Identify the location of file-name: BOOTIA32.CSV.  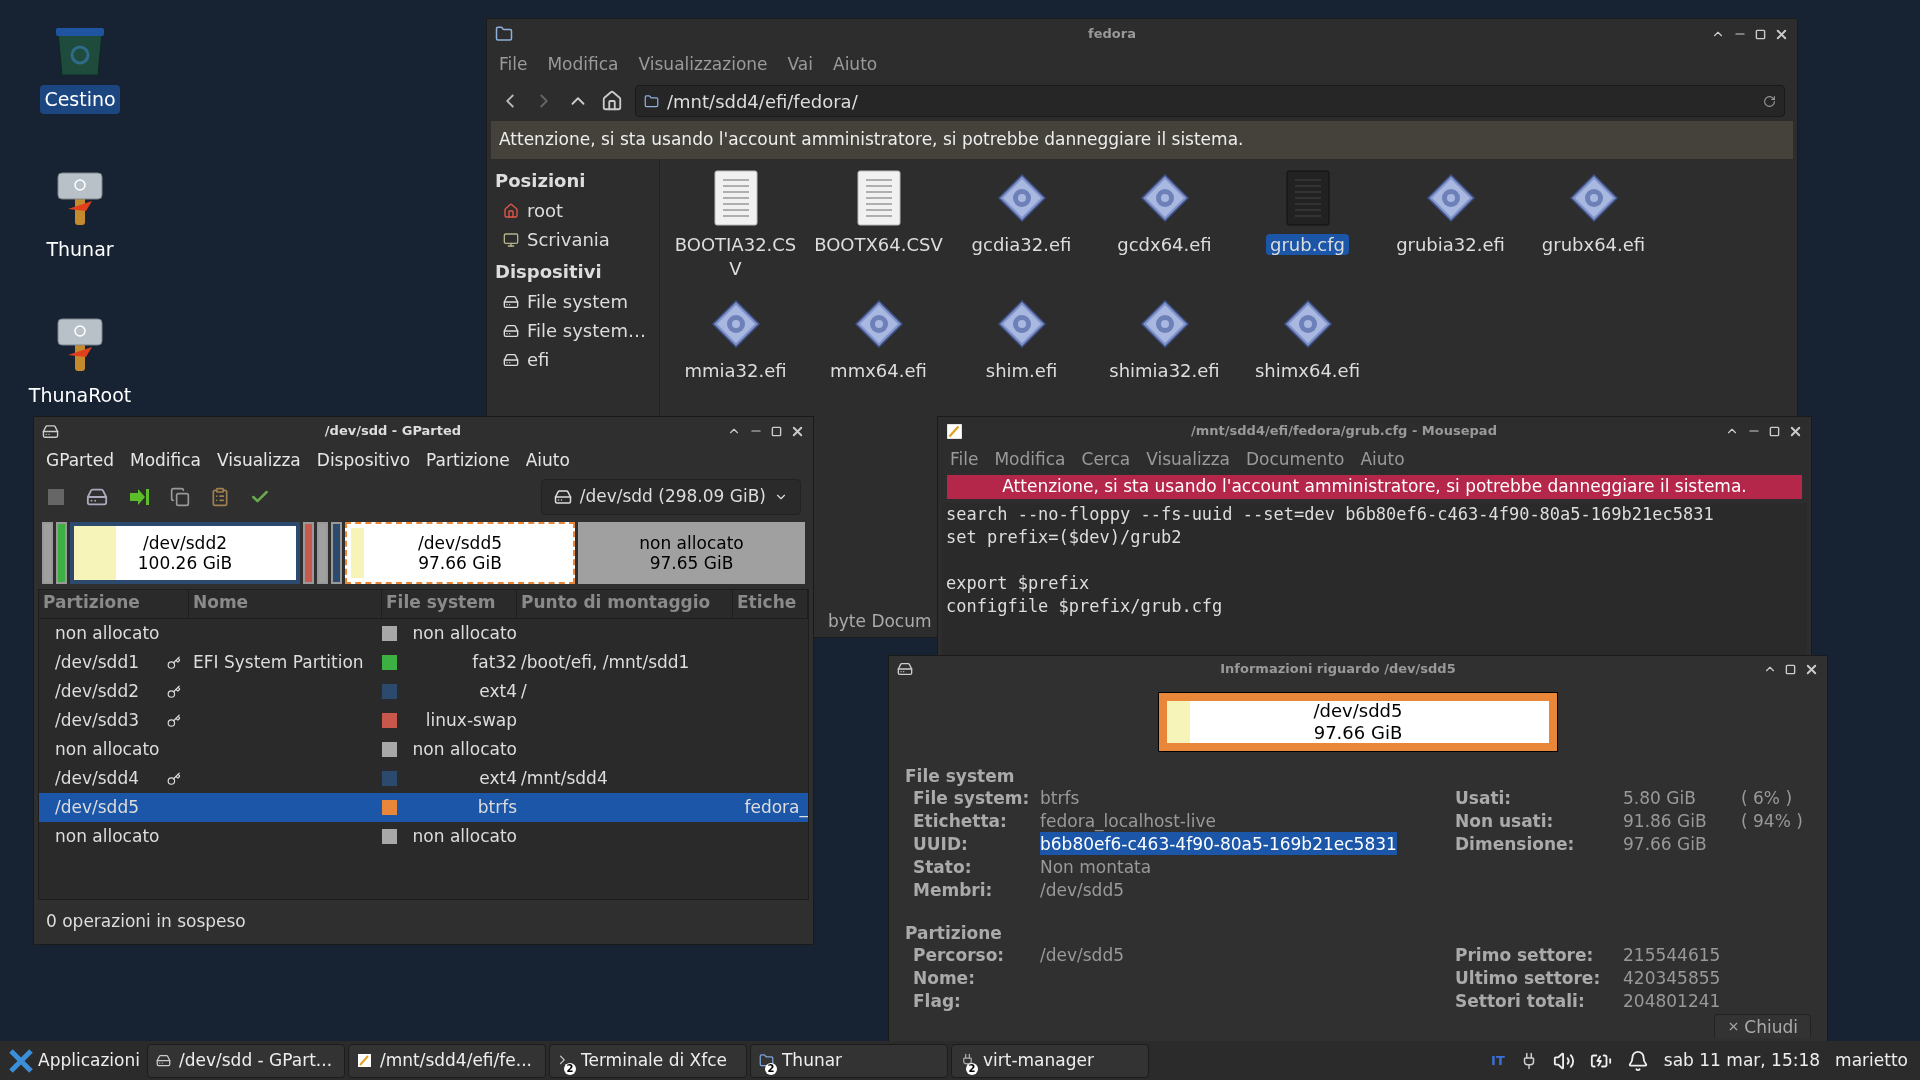
(735, 257).